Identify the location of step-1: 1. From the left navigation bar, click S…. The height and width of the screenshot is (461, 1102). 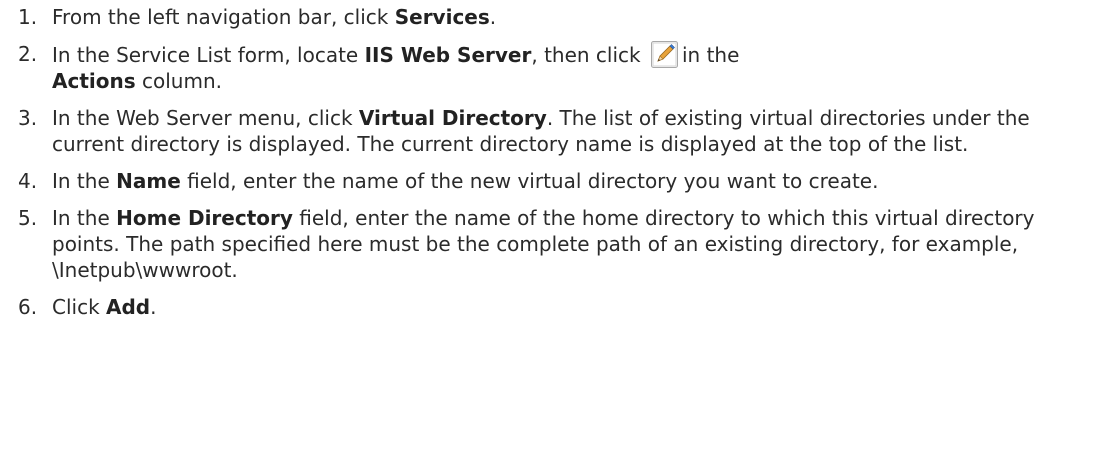
(550, 17).